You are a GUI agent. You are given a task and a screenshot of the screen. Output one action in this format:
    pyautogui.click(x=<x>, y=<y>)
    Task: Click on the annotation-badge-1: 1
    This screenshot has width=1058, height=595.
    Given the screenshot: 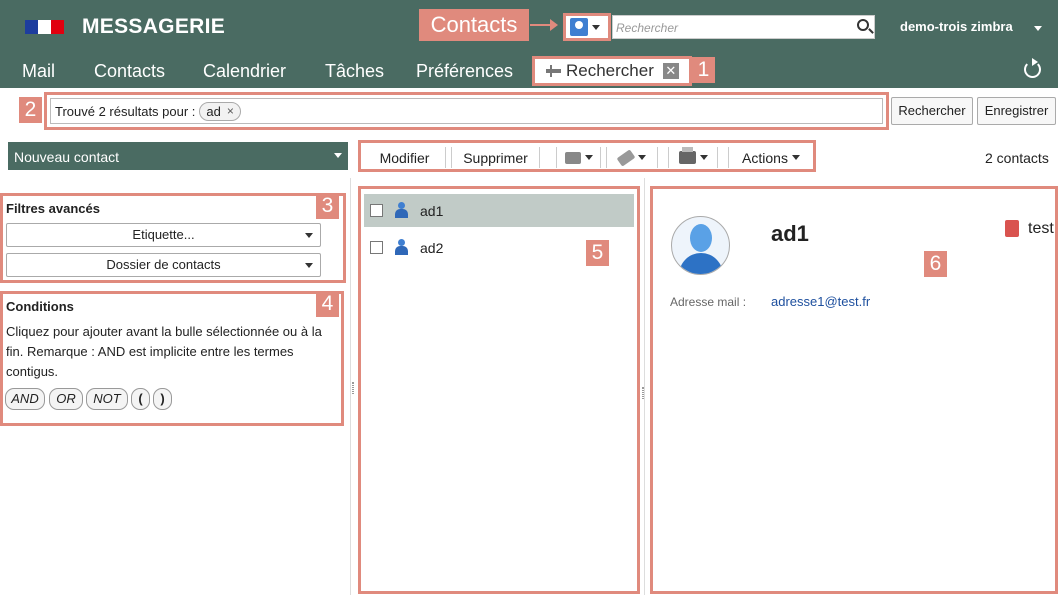 What is the action you would take?
    pyautogui.click(x=703, y=70)
    